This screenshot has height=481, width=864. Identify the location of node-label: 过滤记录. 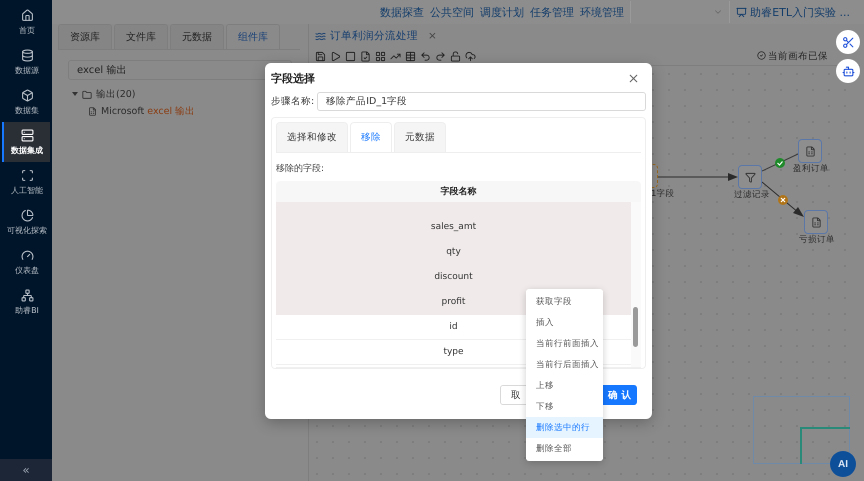
(752, 195).